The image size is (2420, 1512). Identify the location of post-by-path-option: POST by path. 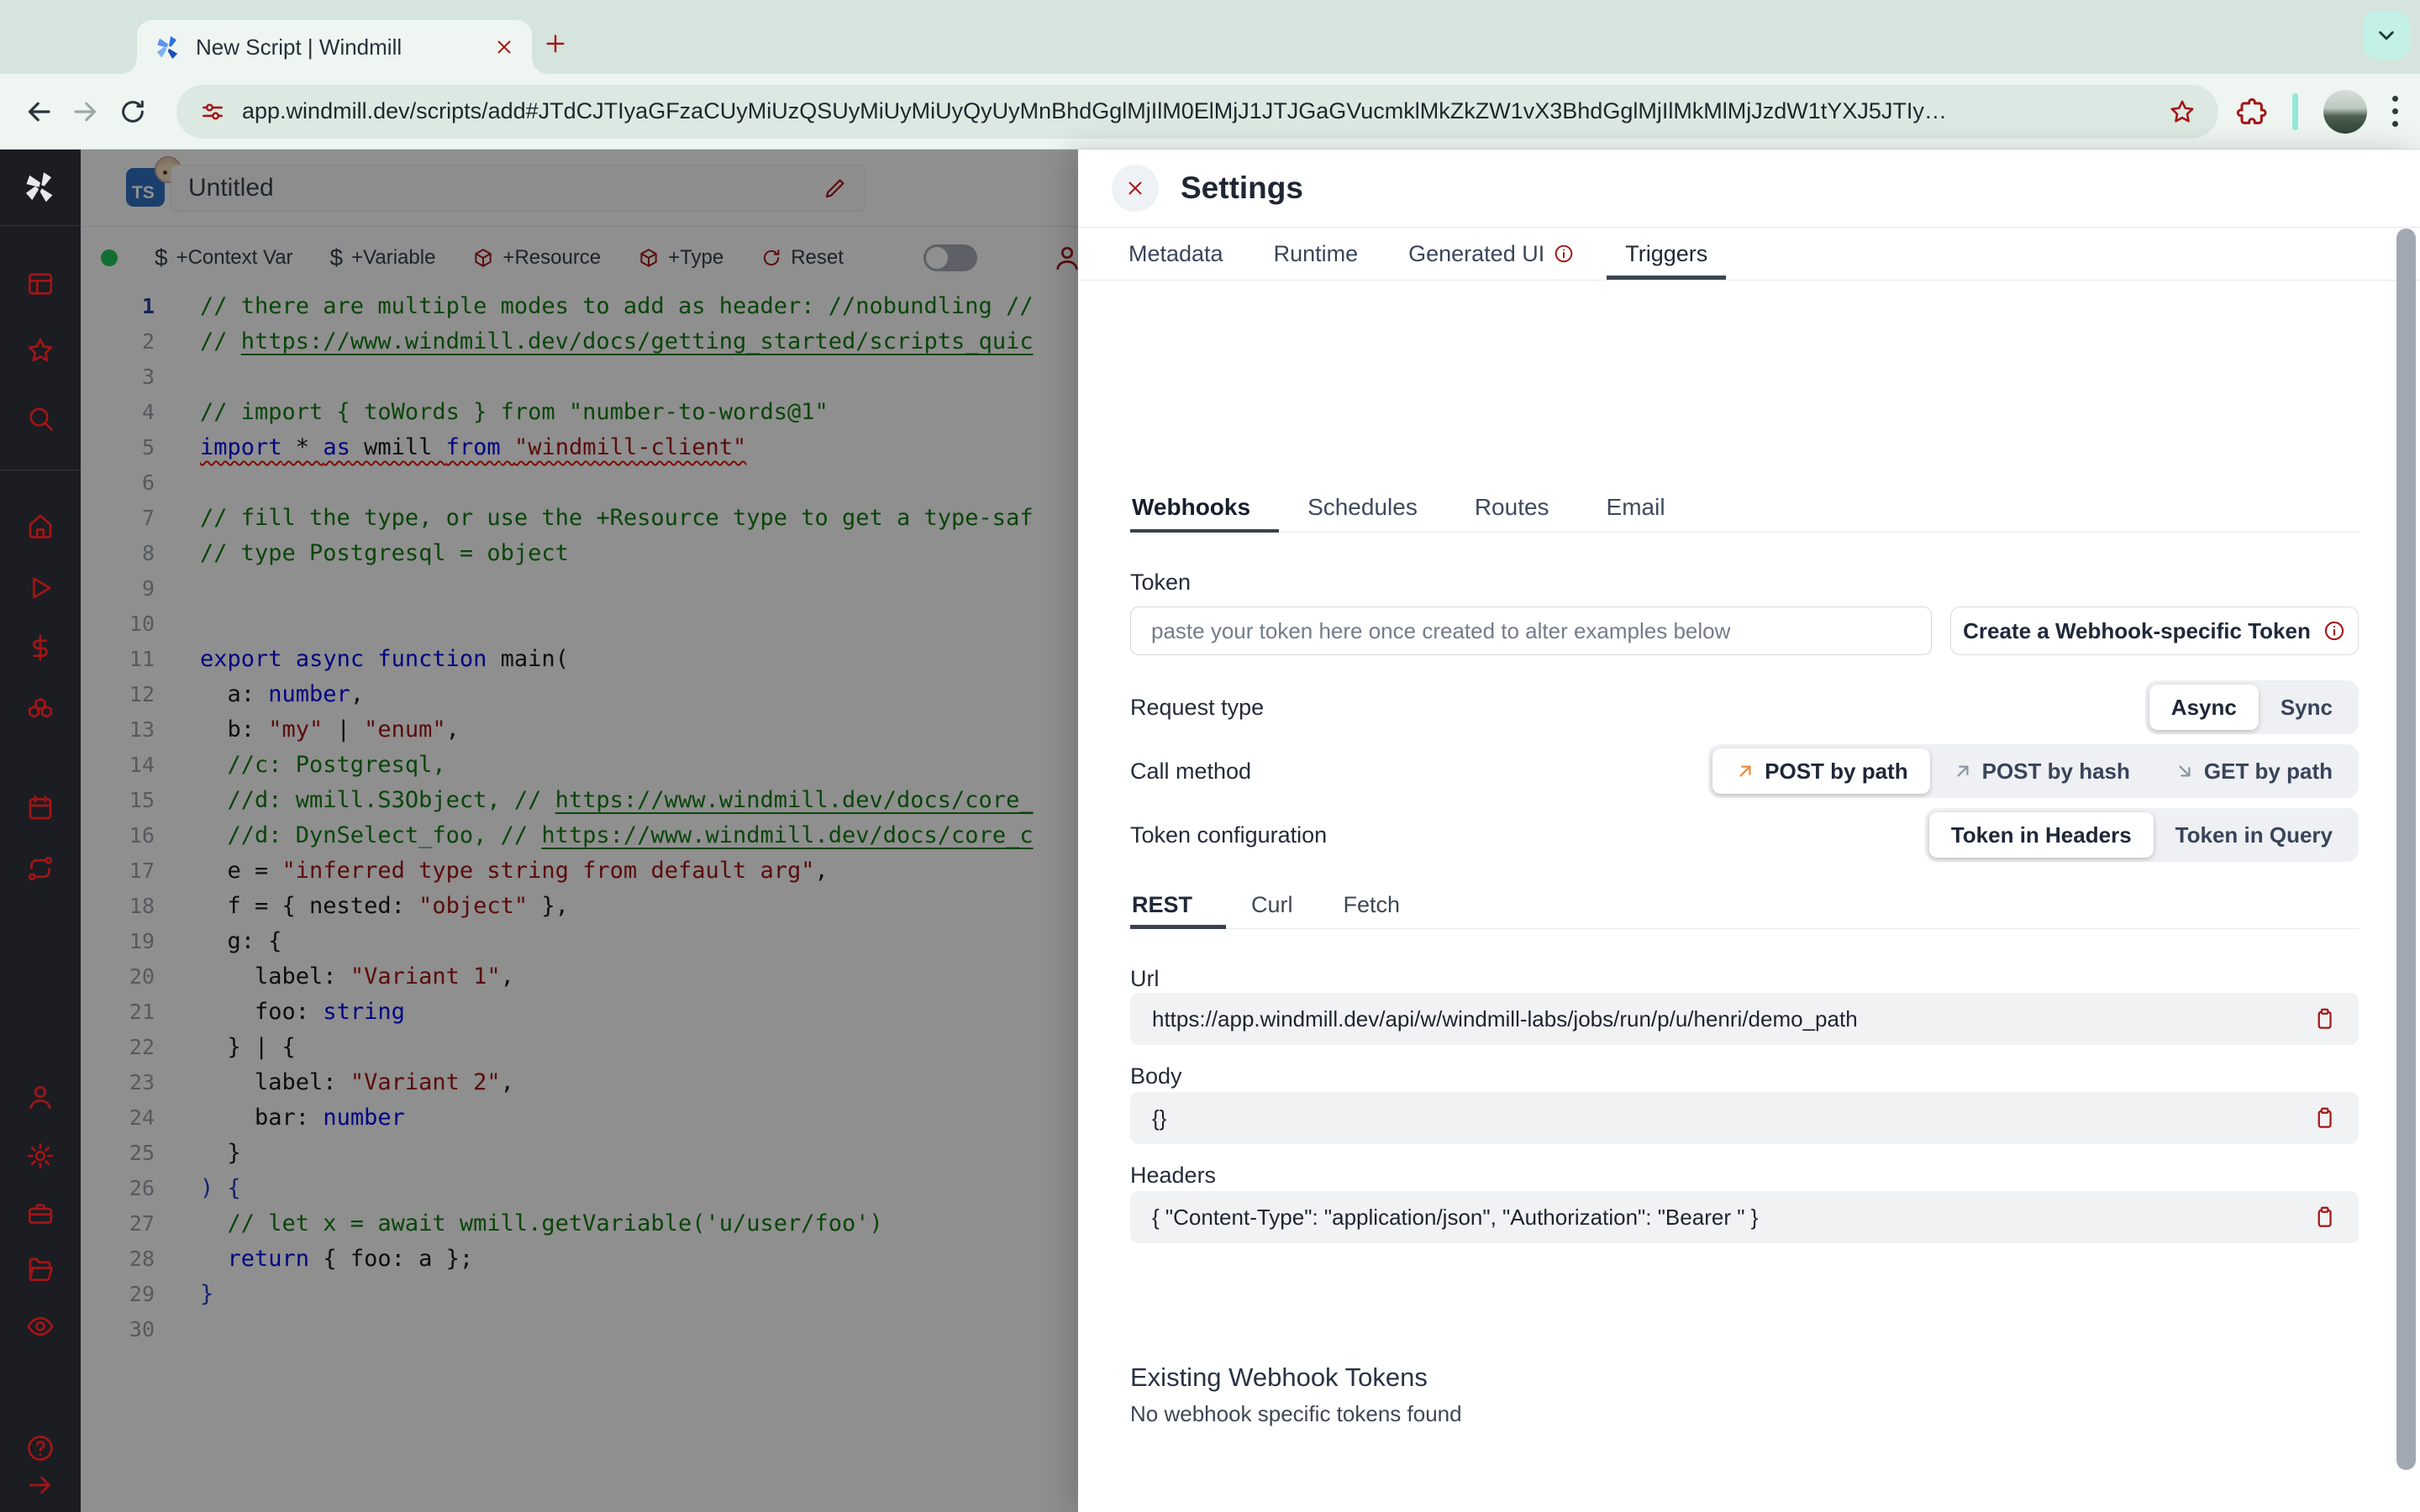
(1821, 771).